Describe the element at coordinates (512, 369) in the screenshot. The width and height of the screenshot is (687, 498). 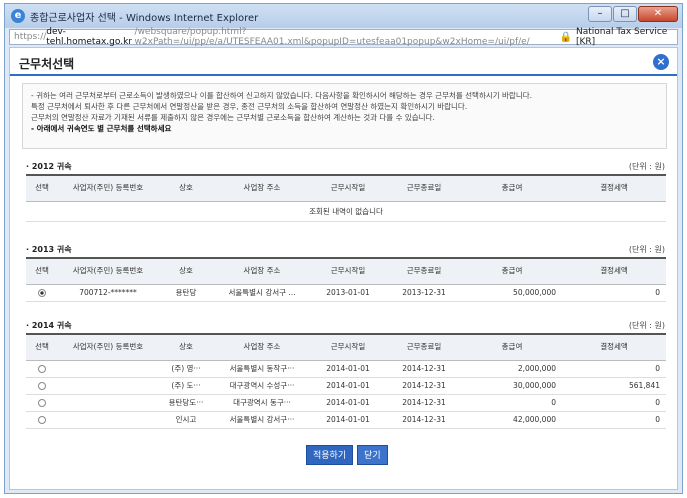
I see `total-pay-cell: 2,000,000` at that location.